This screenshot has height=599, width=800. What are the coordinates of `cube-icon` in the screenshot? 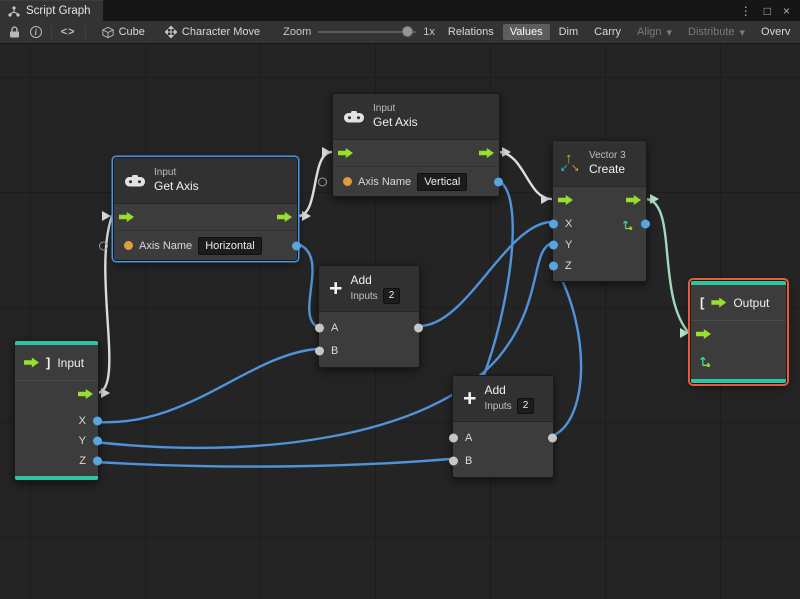 It's located at (108, 32).